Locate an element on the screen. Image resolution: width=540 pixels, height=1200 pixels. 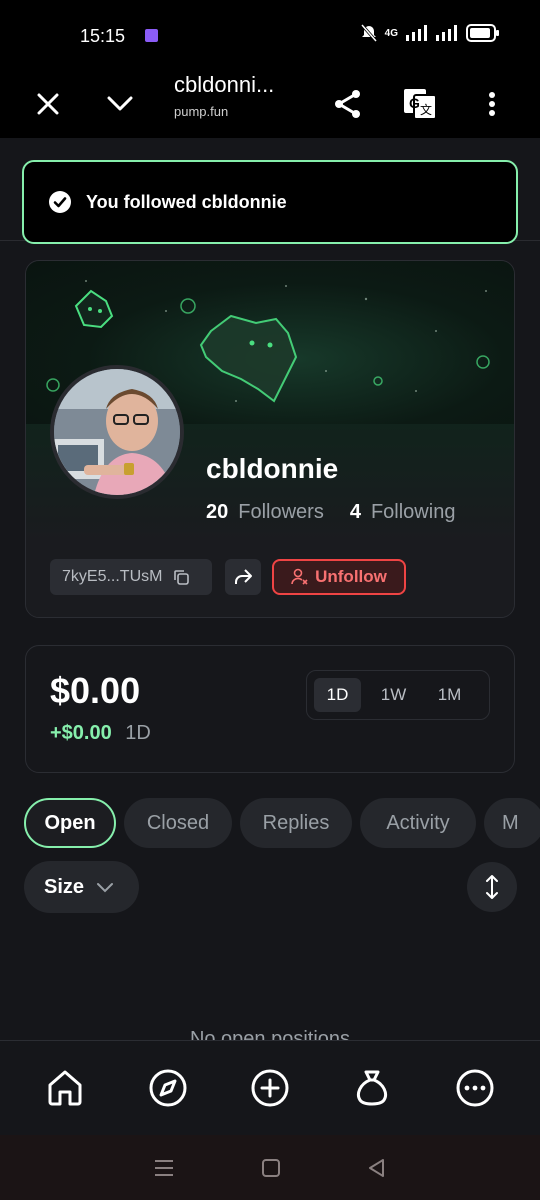
followers-count: 20 is located at coordinates (217, 512).